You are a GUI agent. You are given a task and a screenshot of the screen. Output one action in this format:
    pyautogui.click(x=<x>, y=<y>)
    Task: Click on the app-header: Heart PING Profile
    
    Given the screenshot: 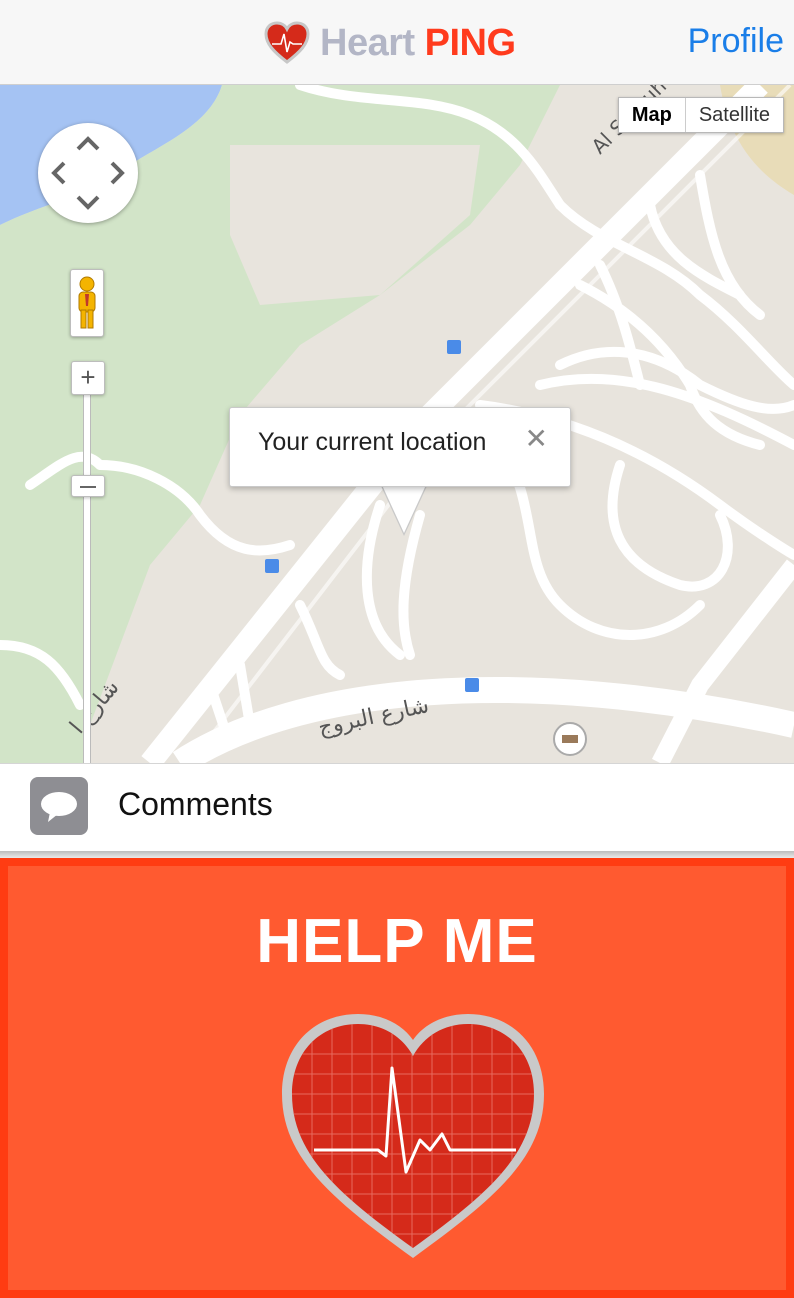 What is the action you would take?
    pyautogui.click(x=397, y=42)
    